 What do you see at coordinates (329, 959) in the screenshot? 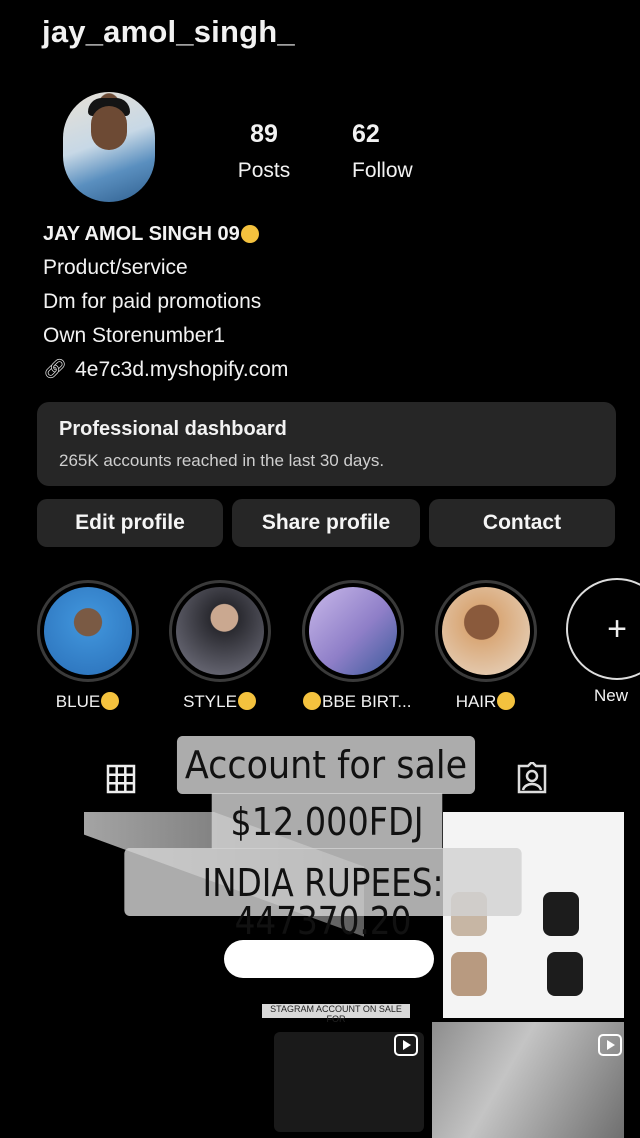
I see `redacted-area` at bounding box center [329, 959].